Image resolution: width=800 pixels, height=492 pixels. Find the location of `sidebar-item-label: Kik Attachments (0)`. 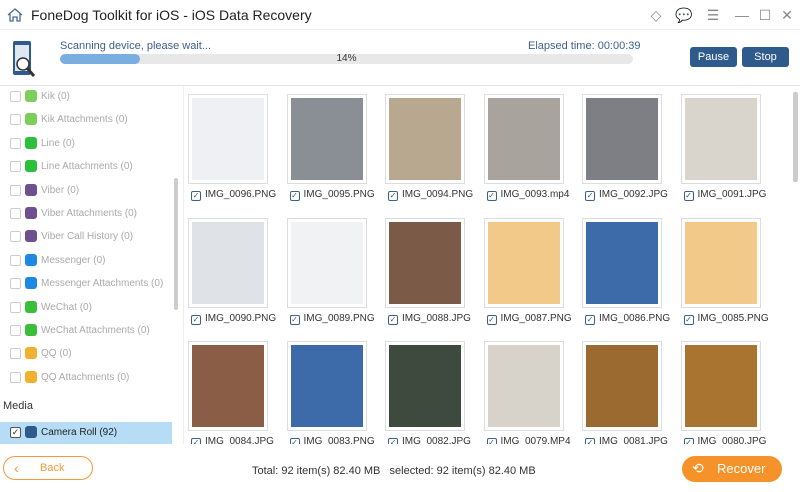

sidebar-item-label: Kik Attachments (0) is located at coordinates (84, 120).